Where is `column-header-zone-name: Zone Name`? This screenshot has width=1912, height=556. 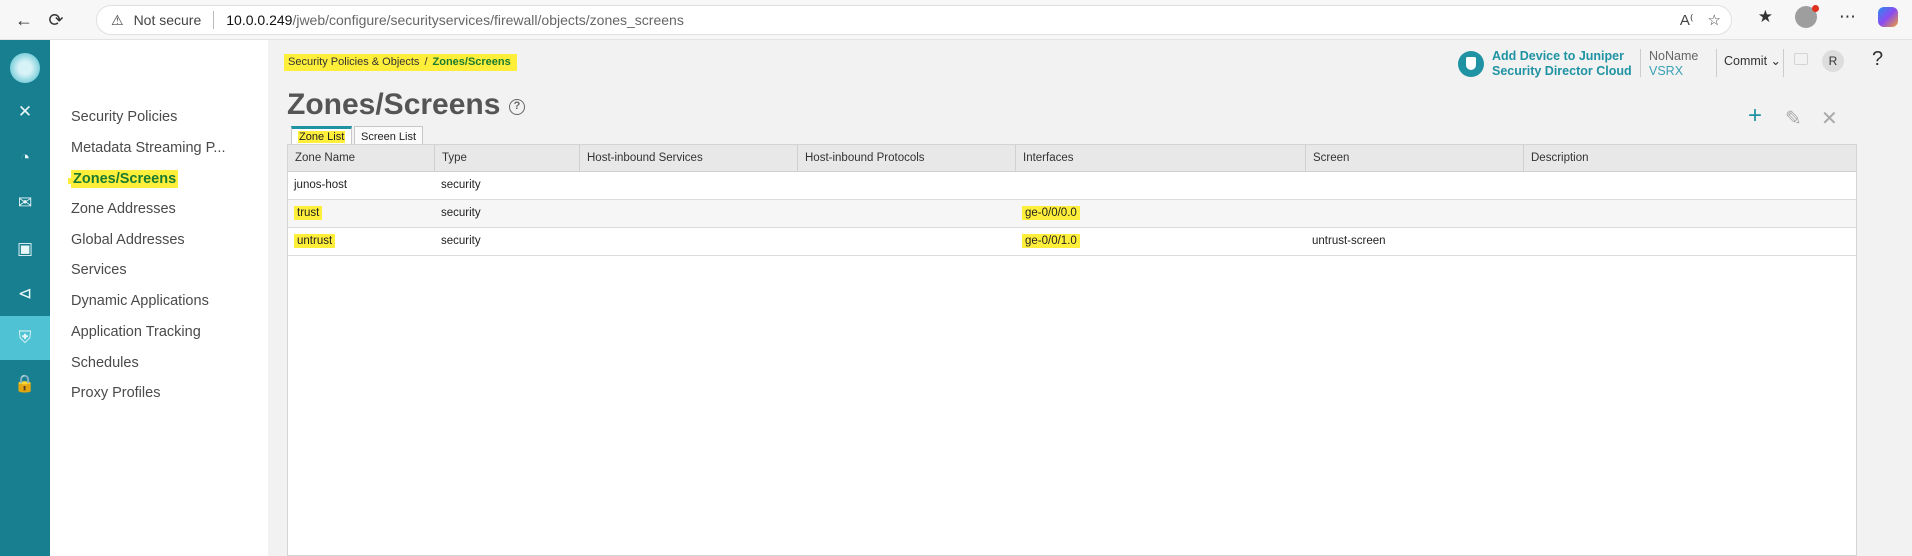 column-header-zone-name: Zone Name is located at coordinates (361, 158).